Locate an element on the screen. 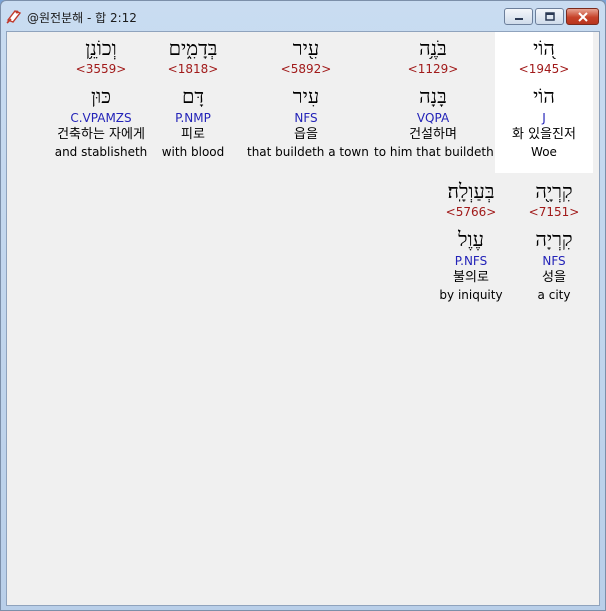 The height and width of the screenshot is (611, 606). hebrew-word: בְּעַוְלָֽה׃ is located at coordinates (471, 191).